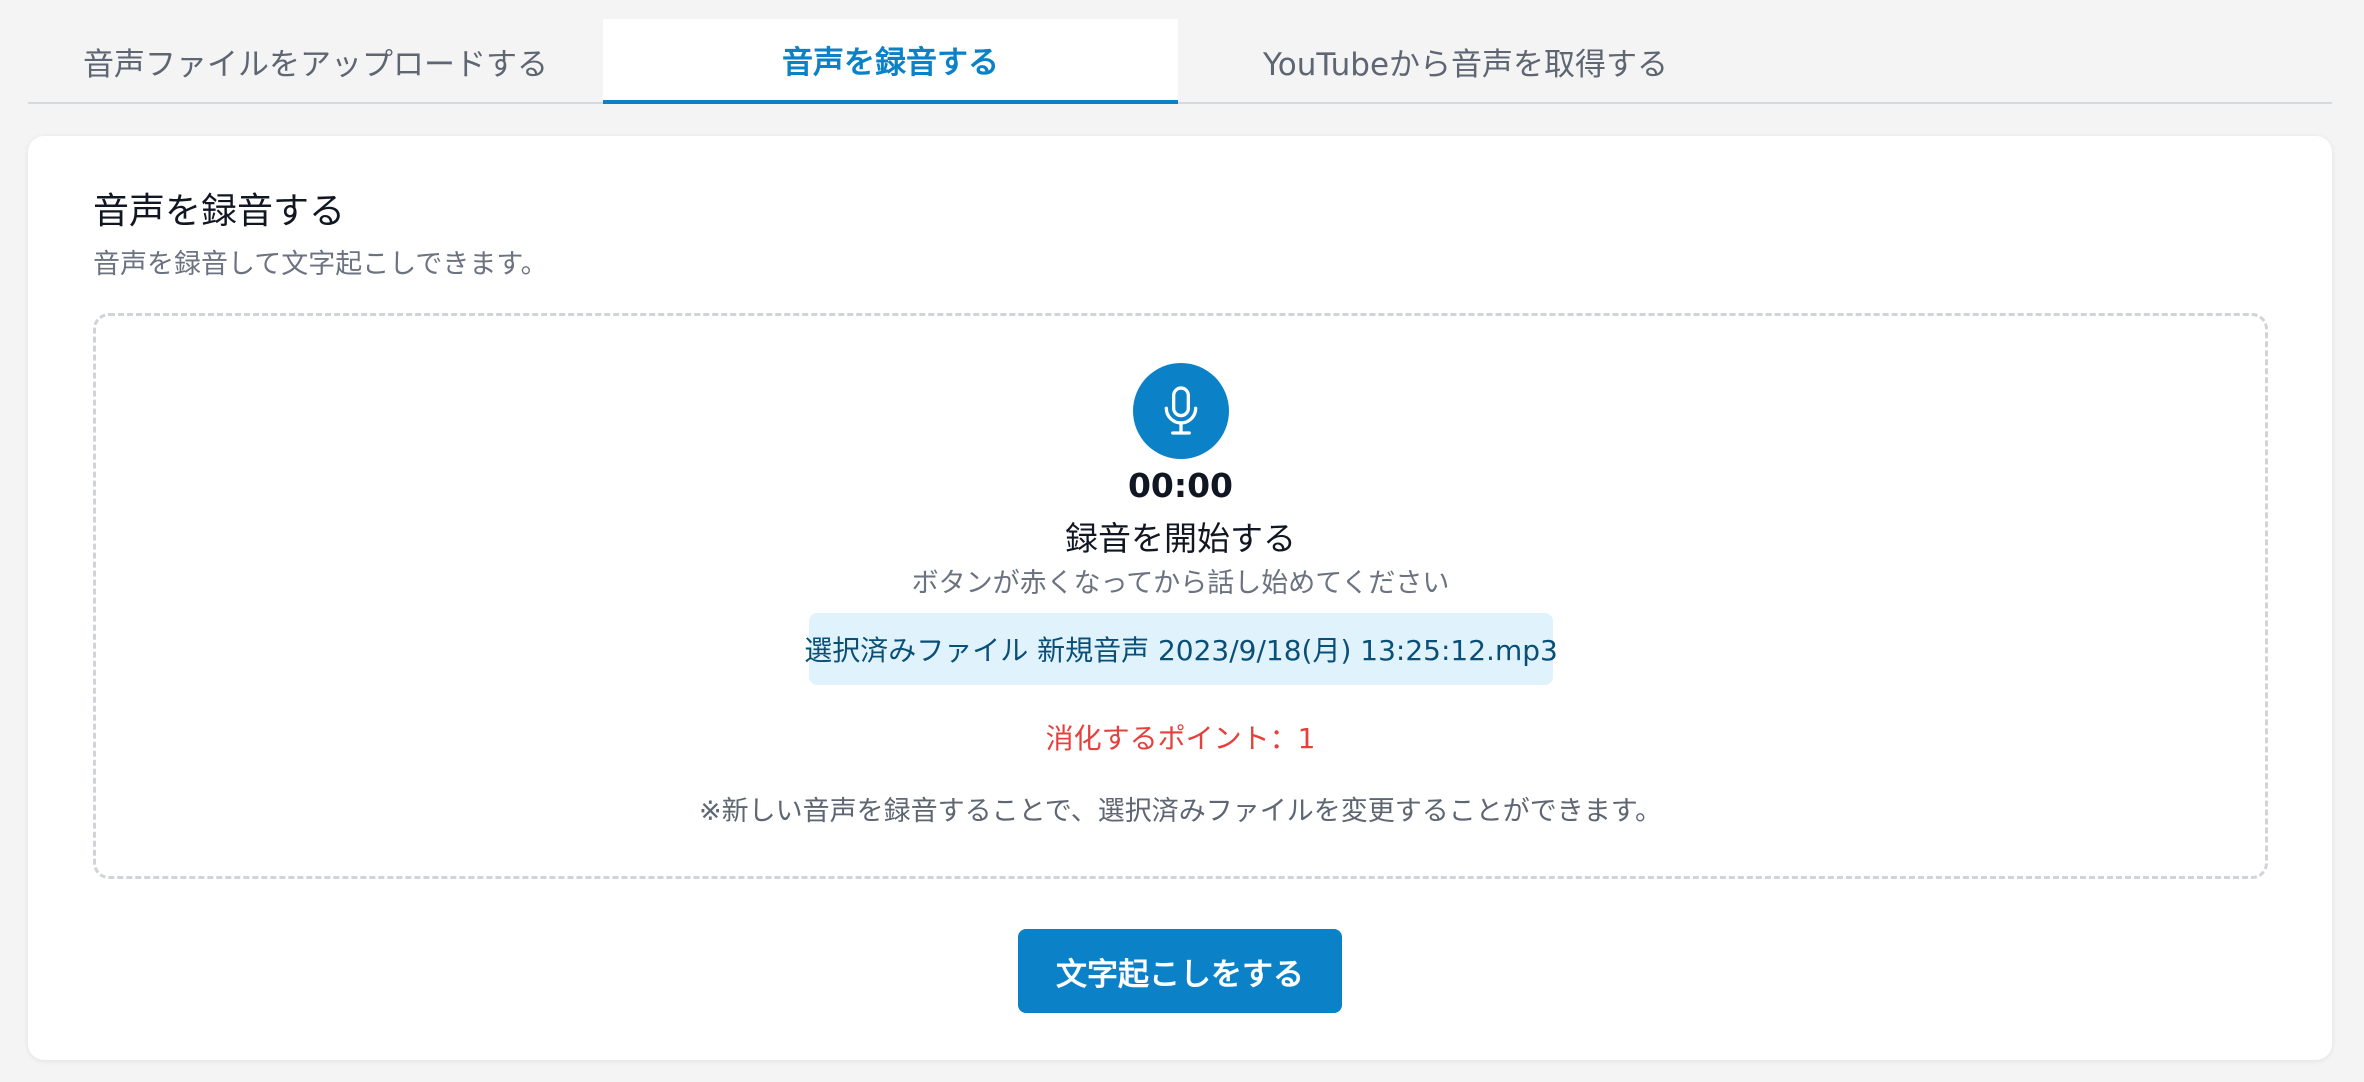 This screenshot has width=2364, height=1082. What do you see at coordinates (1180, 583) in the screenshot?
I see `recording-hint: ボタンが赤くなってから話し始めてください` at bounding box center [1180, 583].